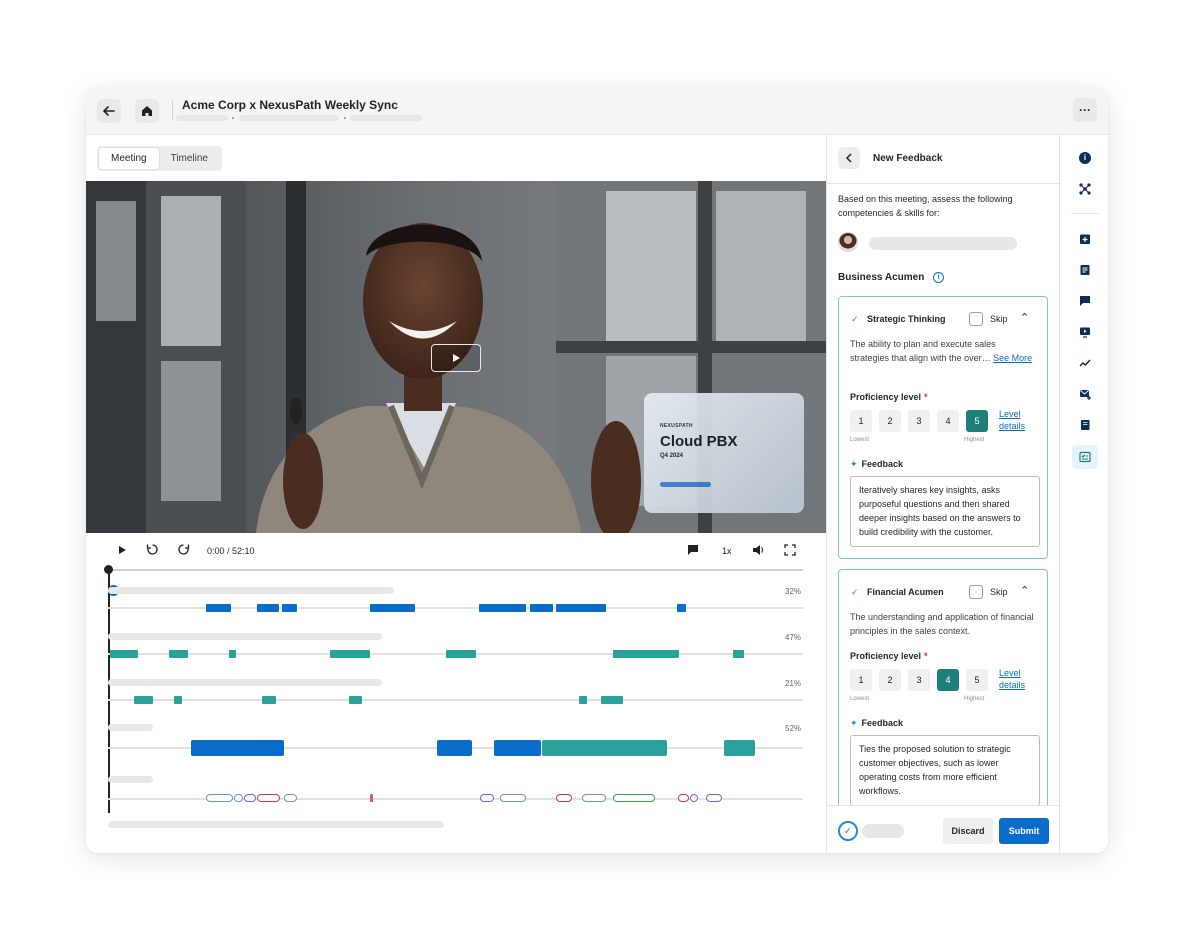 Image resolution: width=1194 pixels, height=938 pixels. I want to click on check-icon: ✓, so click(855, 319).